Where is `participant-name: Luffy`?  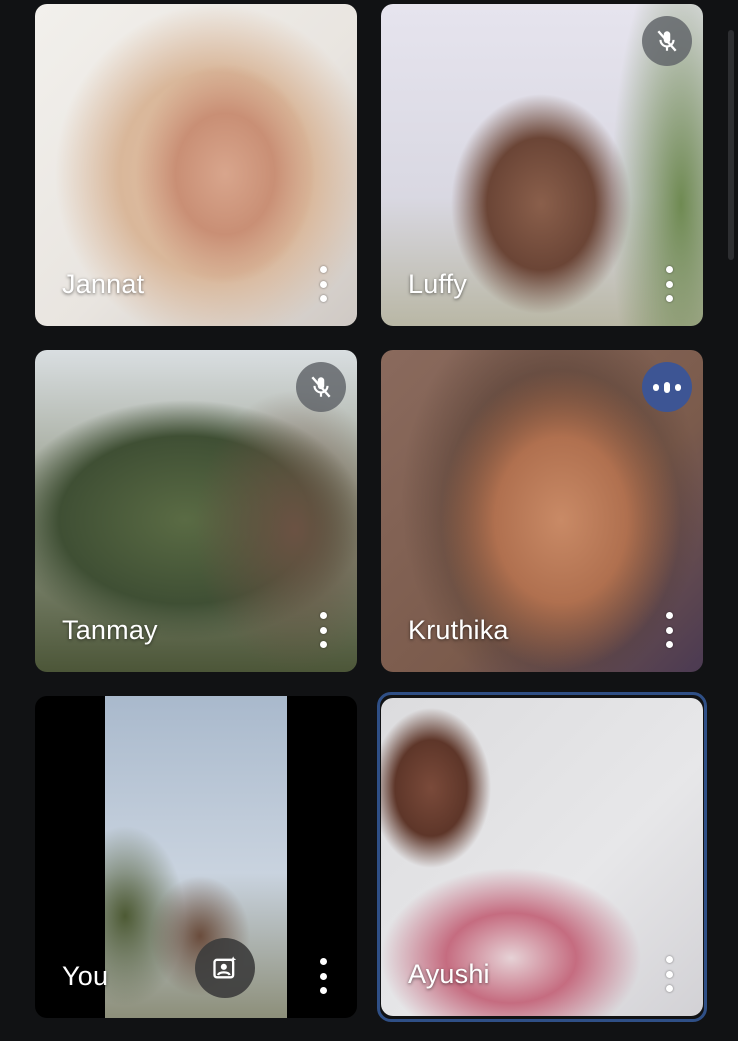
participant-name: Luffy is located at coordinates (438, 284).